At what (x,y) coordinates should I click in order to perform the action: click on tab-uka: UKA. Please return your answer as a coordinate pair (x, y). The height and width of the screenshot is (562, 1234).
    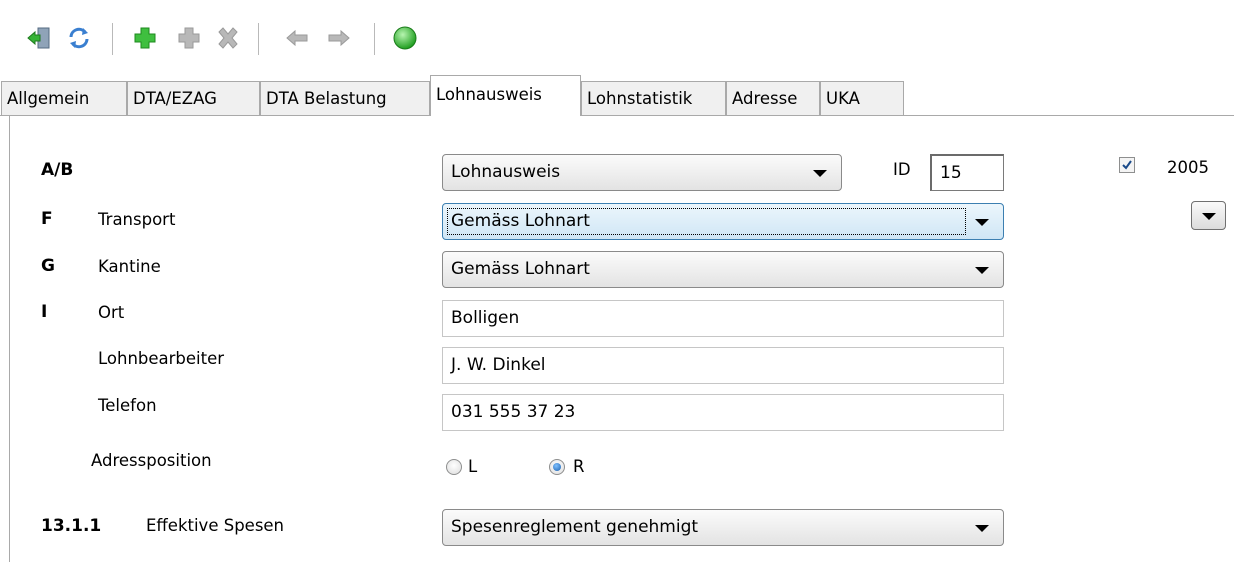
    Looking at the image, I should click on (862, 98).